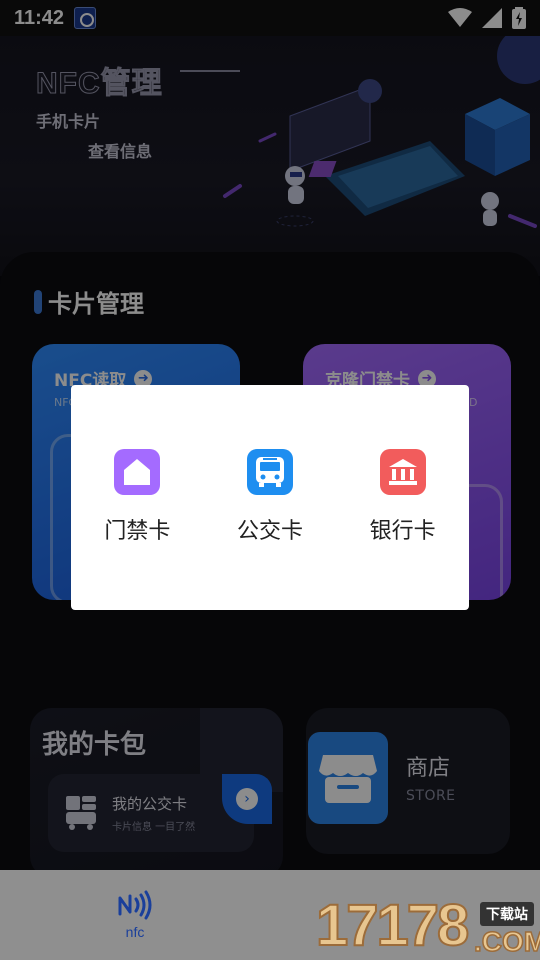 The height and width of the screenshot is (960, 540). Describe the element at coordinates (507, 914) in the screenshot. I see `watermark-badge: 下载站` at that location.